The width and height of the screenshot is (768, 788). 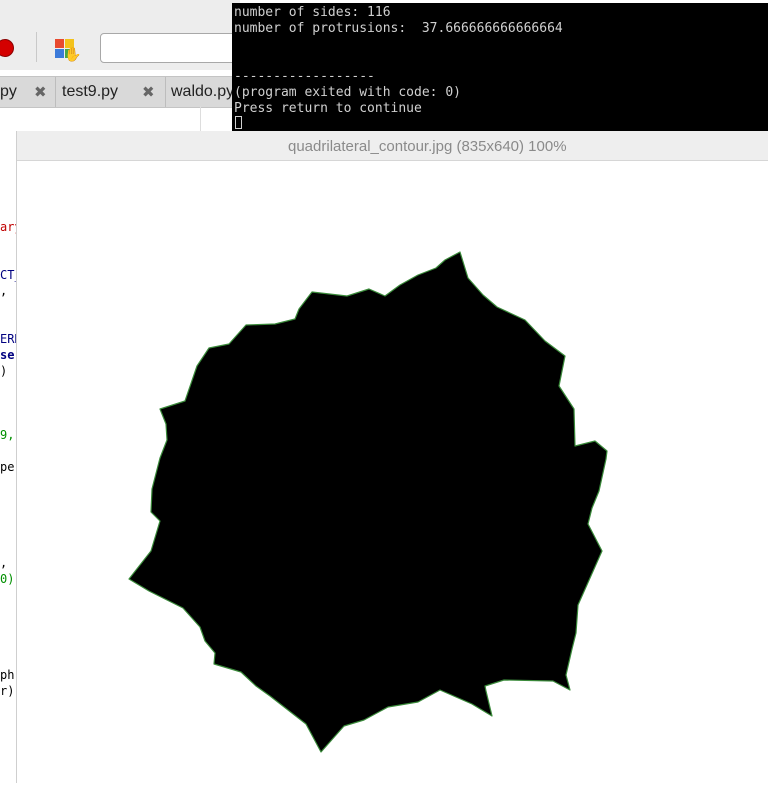 What do you see at coordinates (7, 579) in the screenshot?
I see `code-fragment: 0)` at bounding box center [7, 579].